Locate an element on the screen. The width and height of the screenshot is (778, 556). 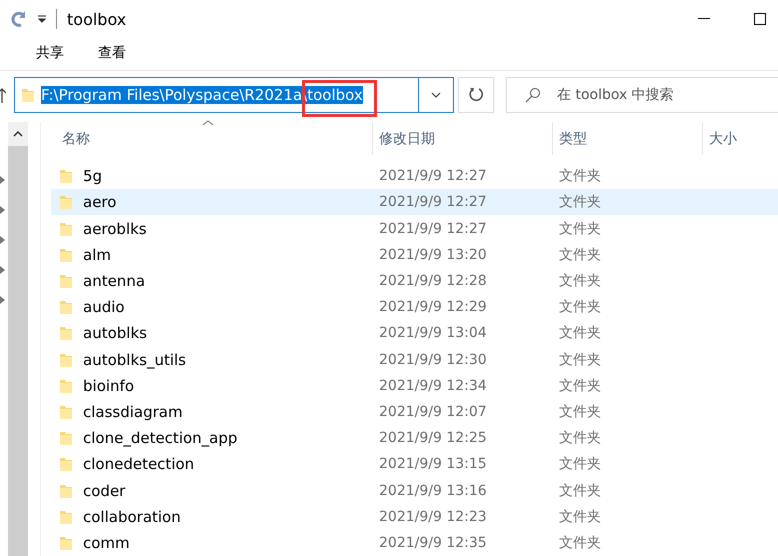
file-name: 5g is located at coordinates (92, 176).